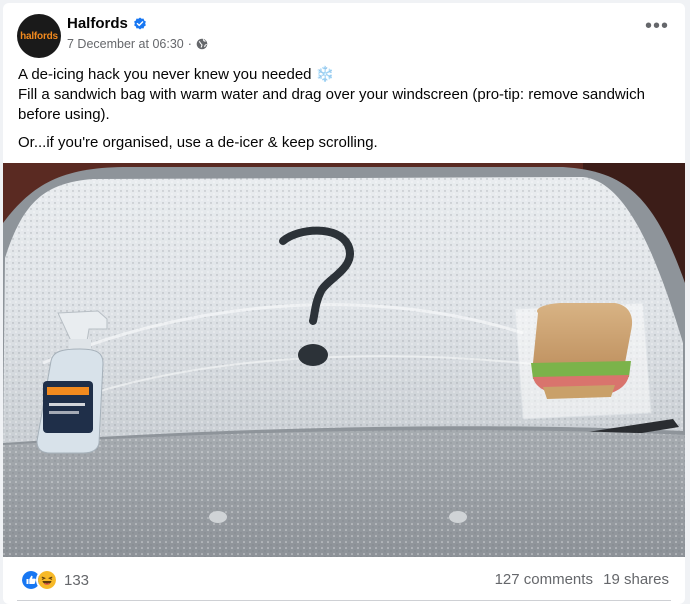 This screenshot has width=690, height=604. I want to click on engagement-counts: 127 comments 19 shares, so click(582, 579).